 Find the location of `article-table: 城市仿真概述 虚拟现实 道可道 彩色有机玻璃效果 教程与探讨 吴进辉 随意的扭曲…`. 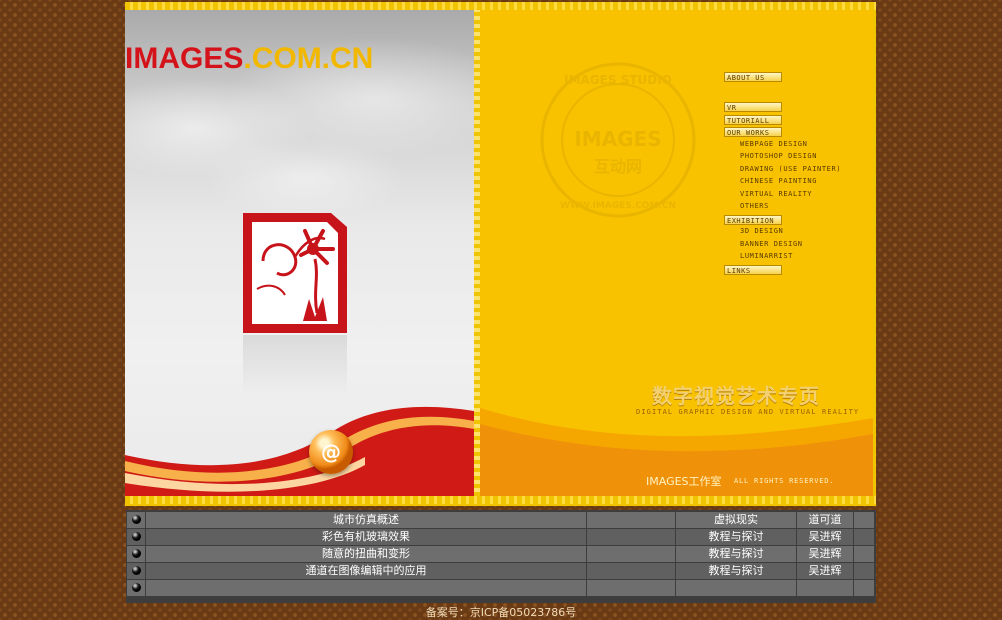

article-table: 城市仿真概述 虚拟现实 道可道 彩色有机玻璃效果 教程与探讨 吴进辉 随意的扭曲… is located at coordinates (501, 556).